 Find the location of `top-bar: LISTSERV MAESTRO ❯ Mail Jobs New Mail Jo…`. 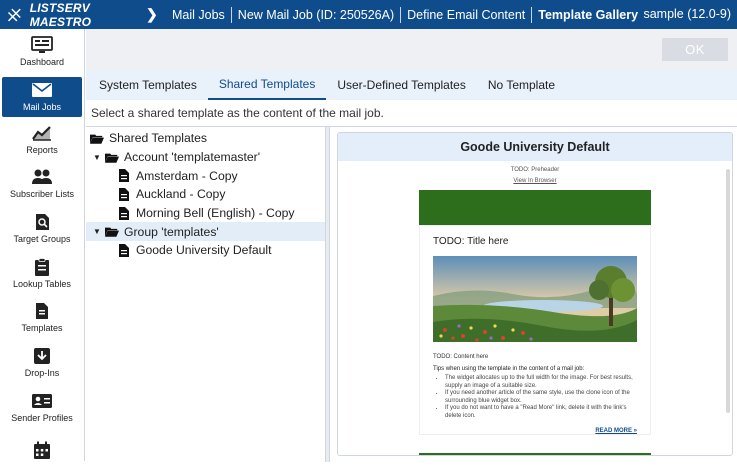

top-bar: LISTSERV MAESTRO ❯ Mail Jobs New Mail Jo… is located at coordinates (368, 14).